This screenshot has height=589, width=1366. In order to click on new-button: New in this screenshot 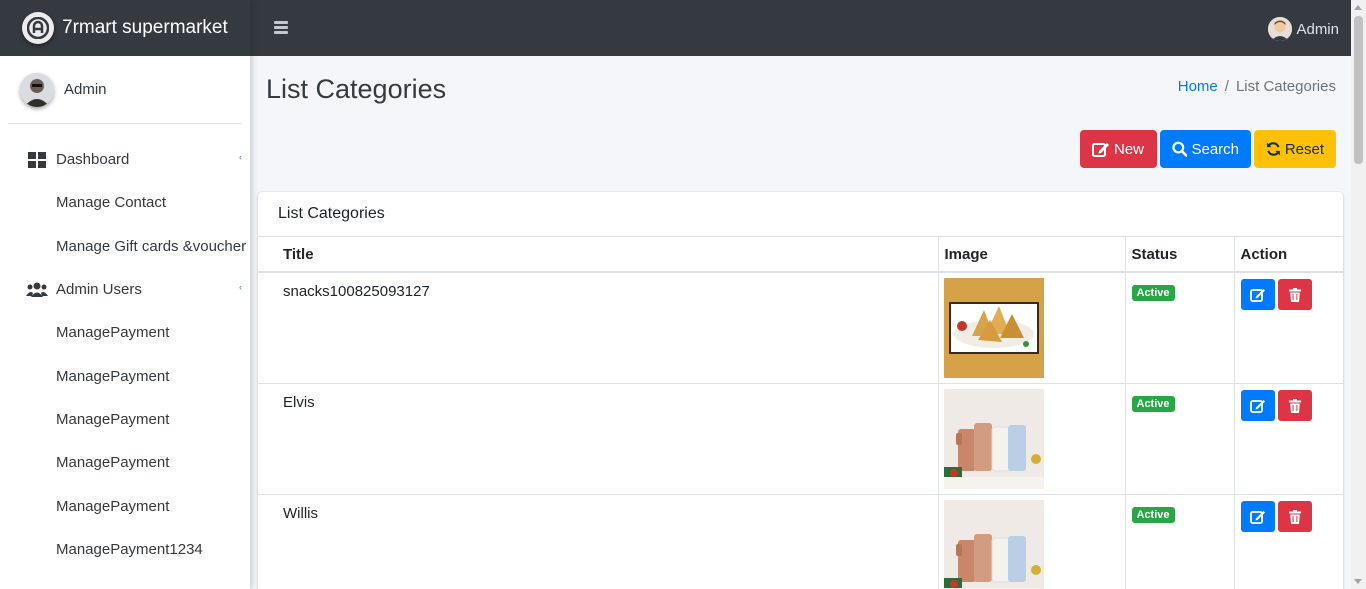, I will do `click(1118, 149)`.